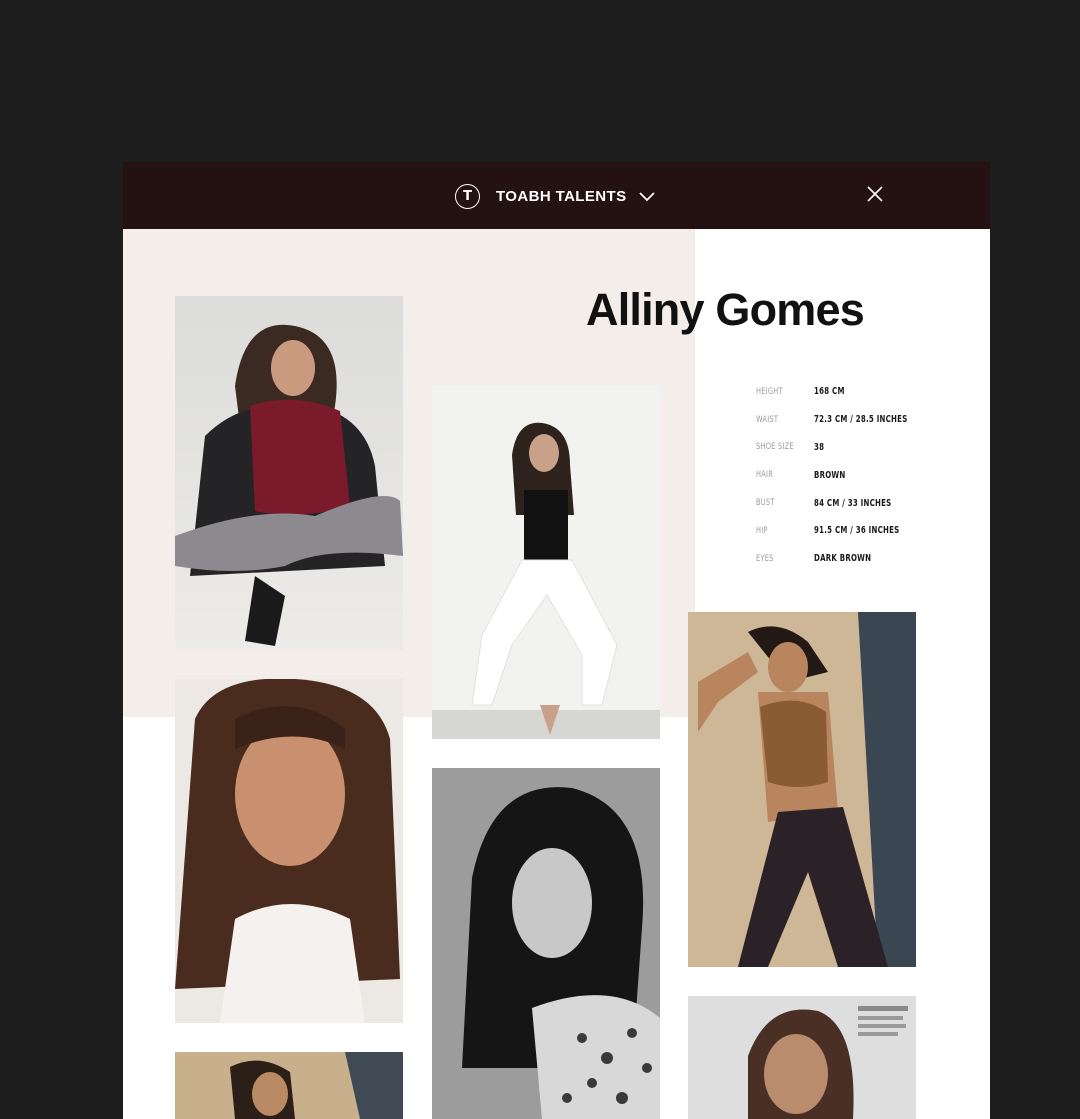 The width and height of the screenshot is (1080, 1119). What do you see at coordinates (765, 503) in the screenshot?
I see `stat-label: BUST` at bounding box center [765, 503].